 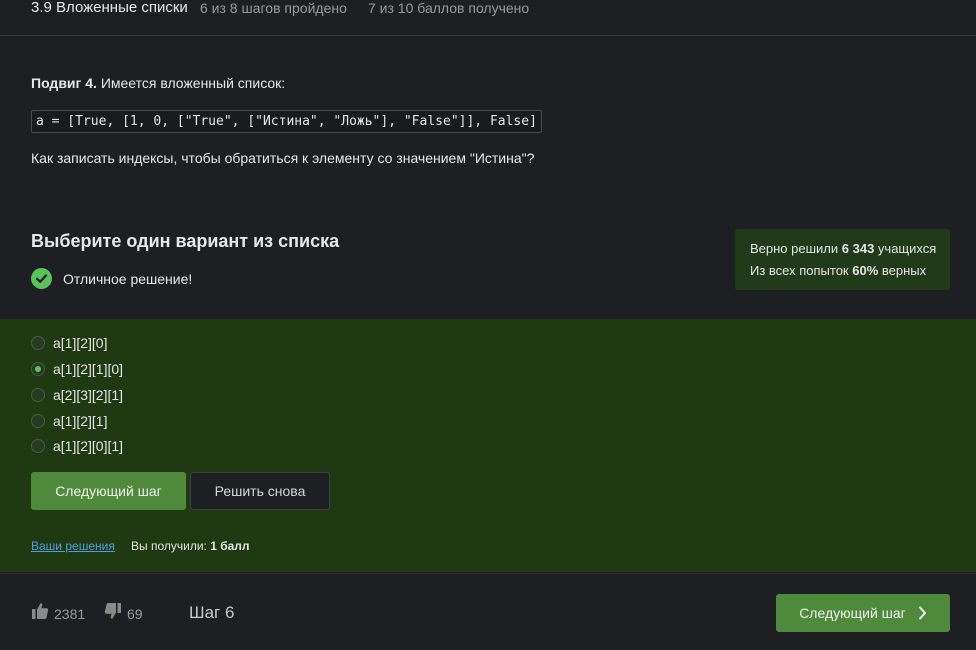 I want to click on likes-count: 2381, so click(x=70, y=613).